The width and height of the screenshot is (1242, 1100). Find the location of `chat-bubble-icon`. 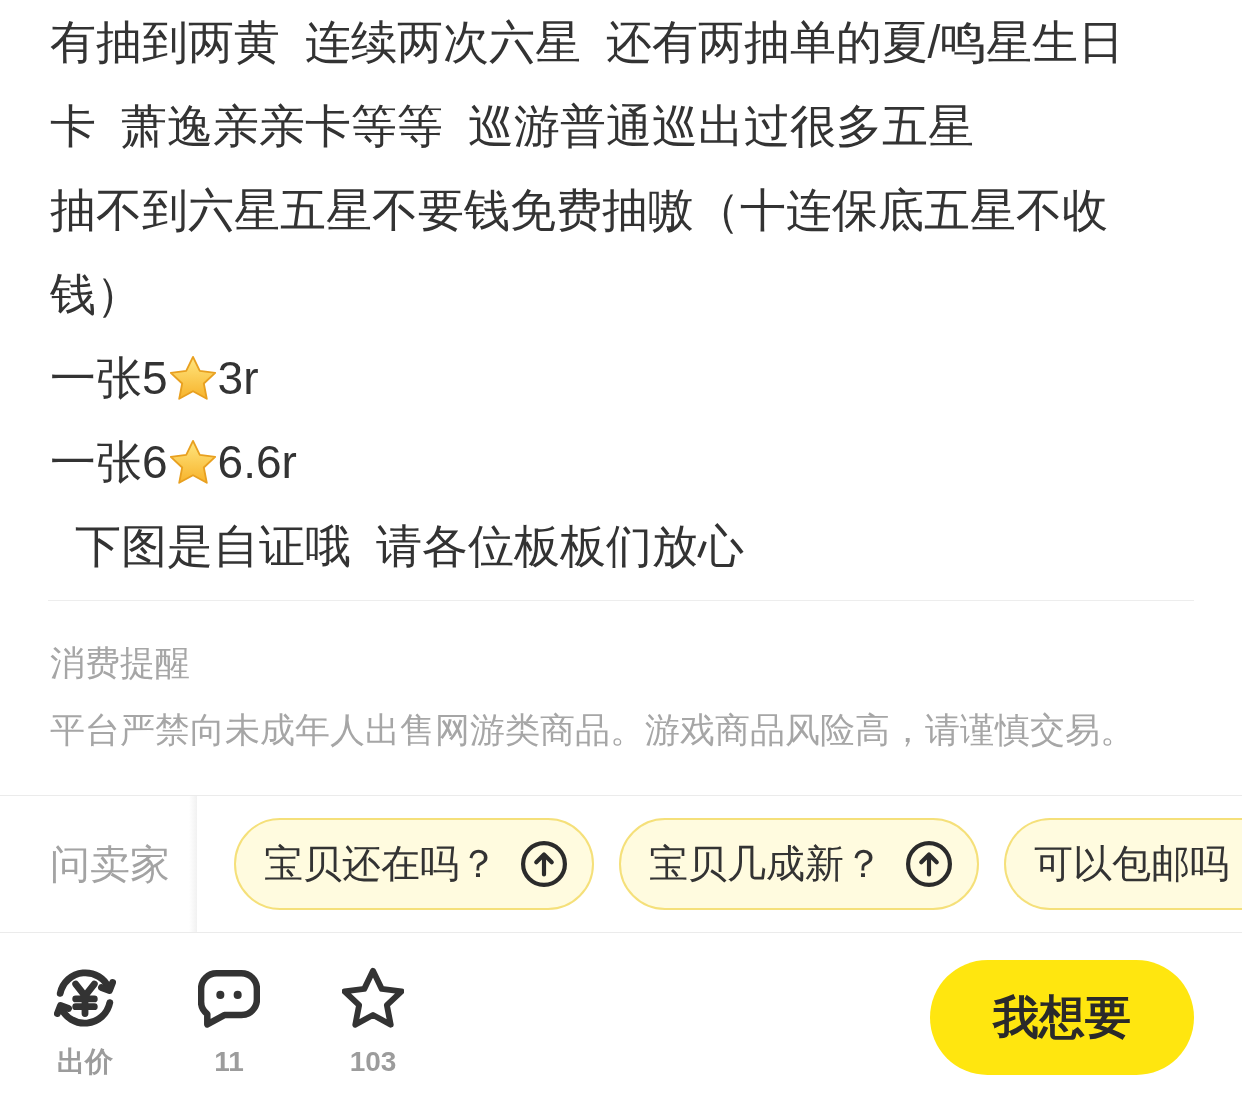

chat-bubble-icon is located at coordinates (229, 998).